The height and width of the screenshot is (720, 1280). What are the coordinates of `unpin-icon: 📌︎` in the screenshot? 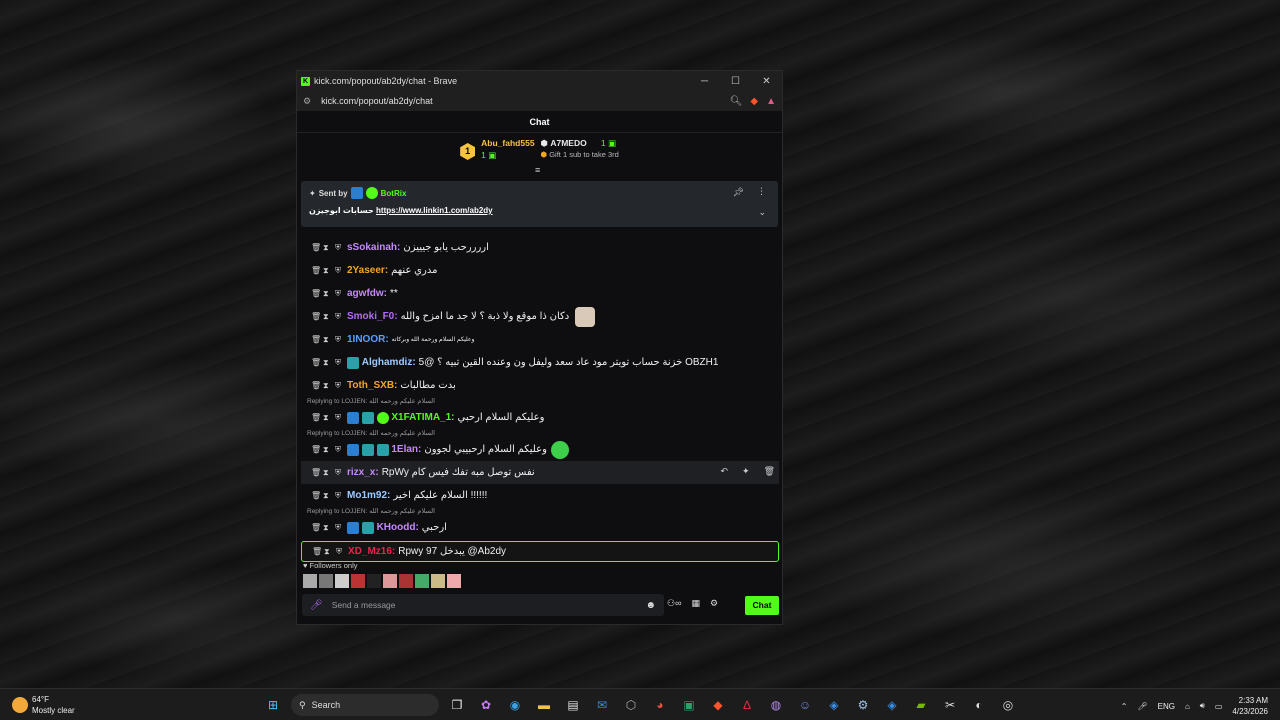 It's located at (738, 192).